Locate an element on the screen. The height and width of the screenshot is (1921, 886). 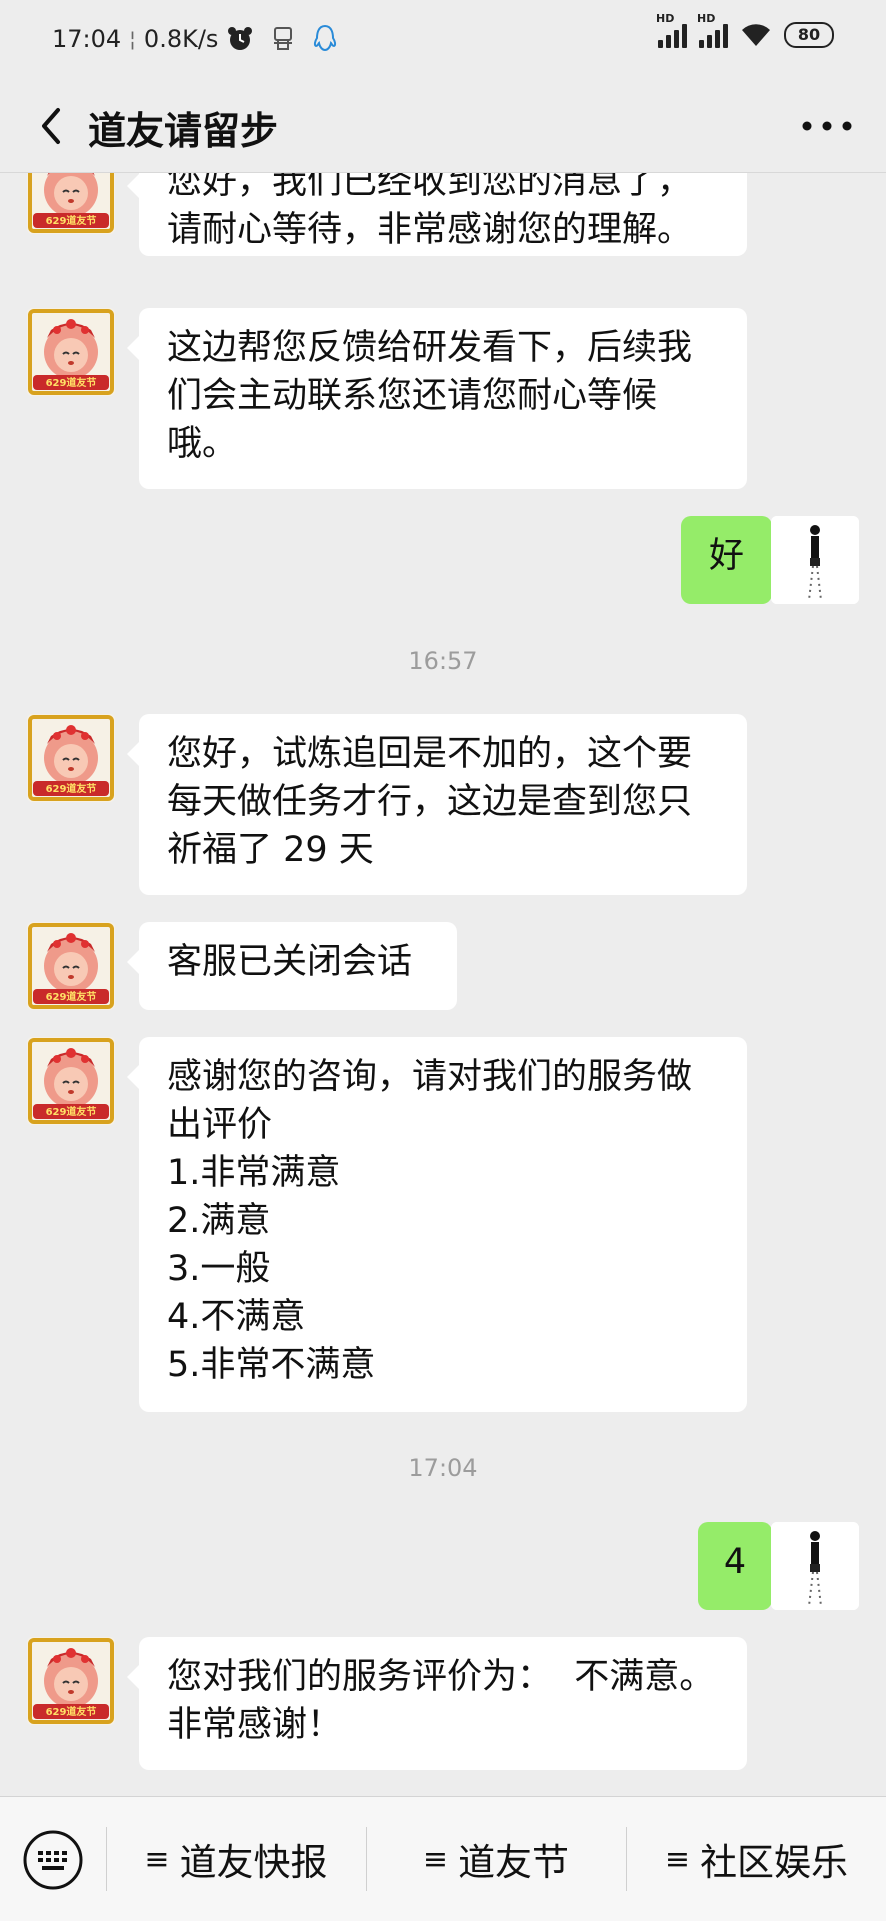
message-bubble: 您对我们的服务评价为： 不满意。非常感谢！ is located at coordinates (437, 1703).